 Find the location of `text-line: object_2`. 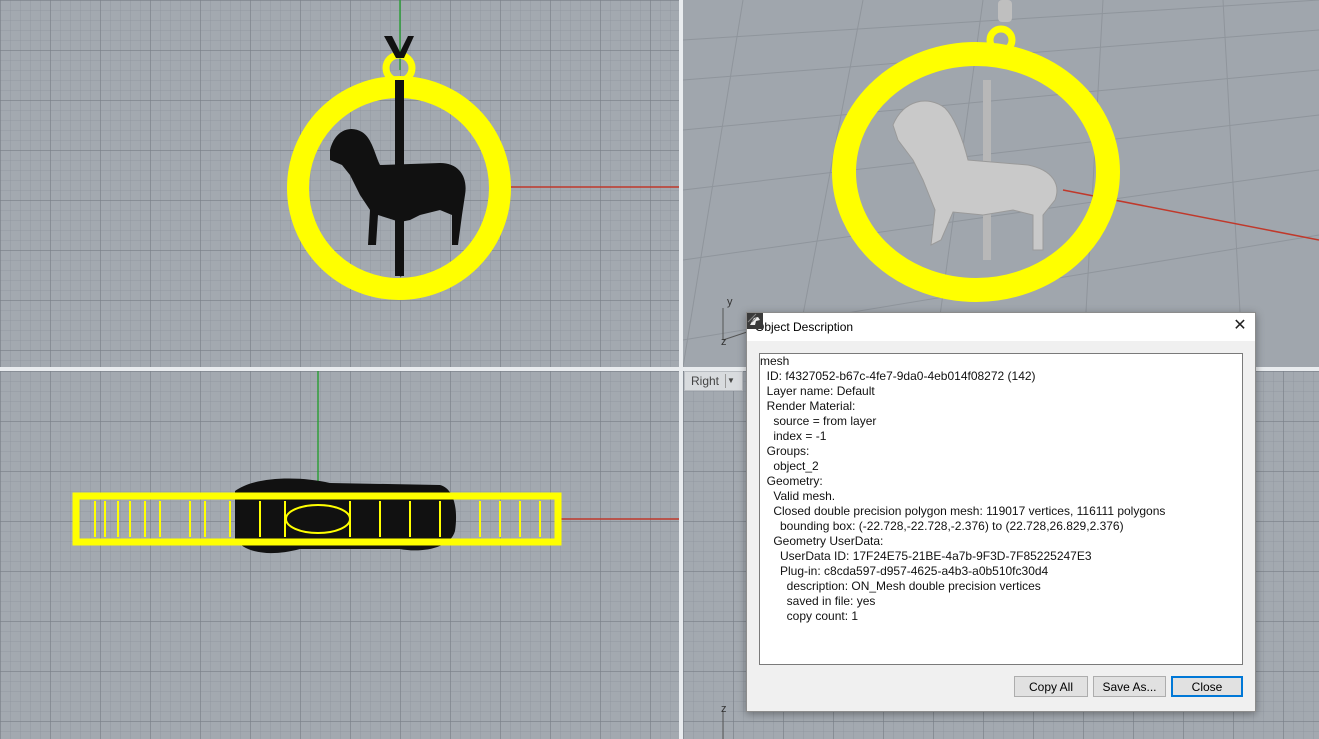

text-line: object_2 is located at coordinates (789, 466).